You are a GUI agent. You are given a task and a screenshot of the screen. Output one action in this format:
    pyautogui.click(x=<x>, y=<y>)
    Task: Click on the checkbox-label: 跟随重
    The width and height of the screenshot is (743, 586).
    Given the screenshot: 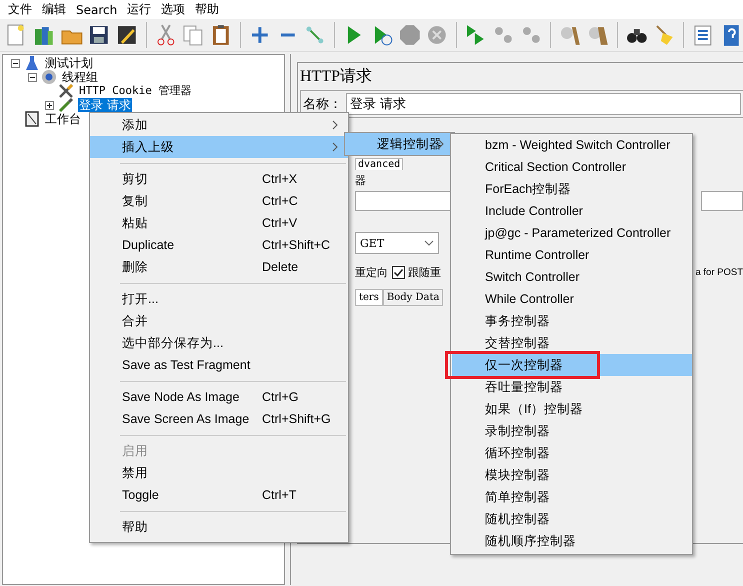 What is the action you would take?
    pyautogui.click(x=424, y=272)
    